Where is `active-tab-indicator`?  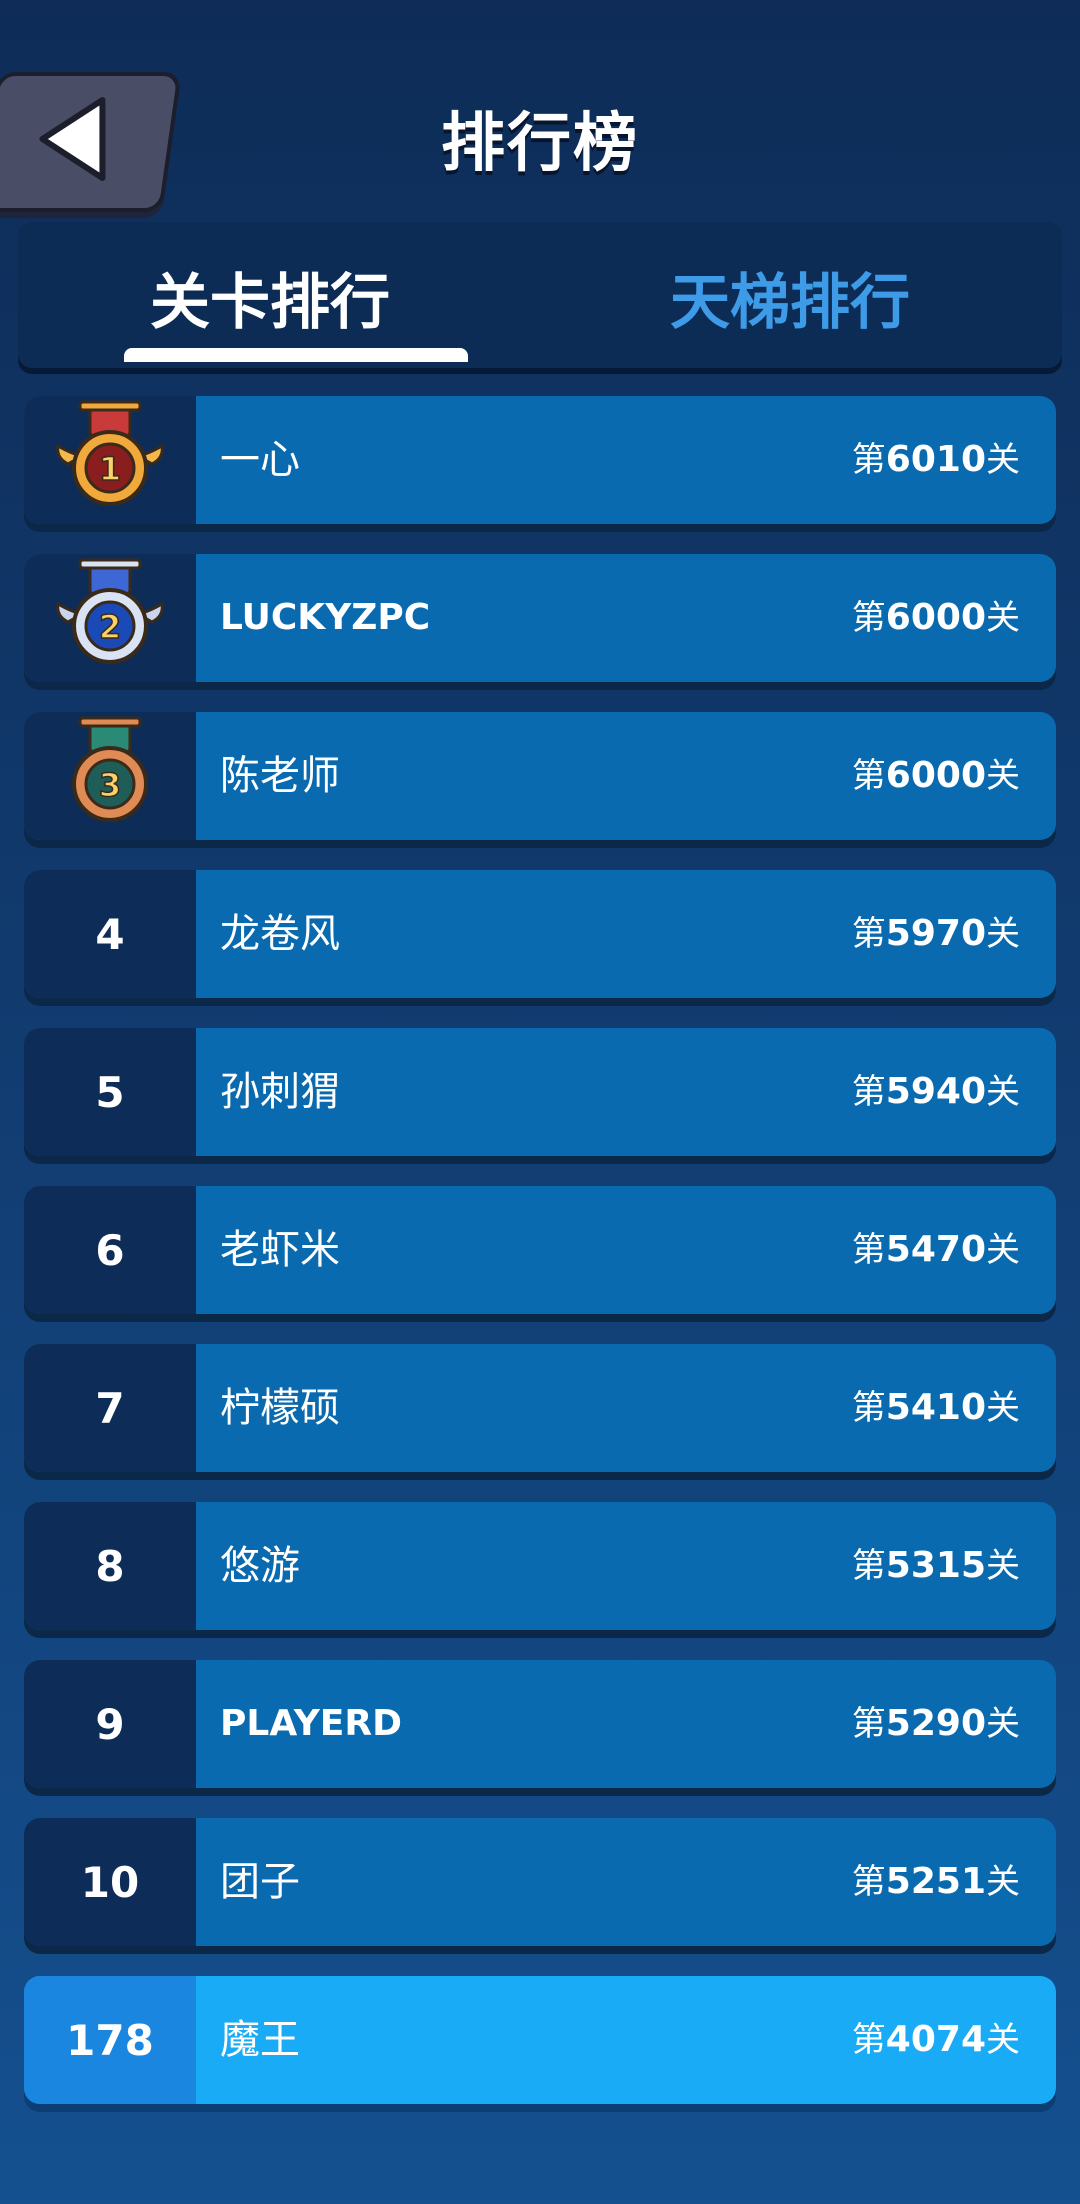 active-tab-indicator is located at coordinates (296, 355).